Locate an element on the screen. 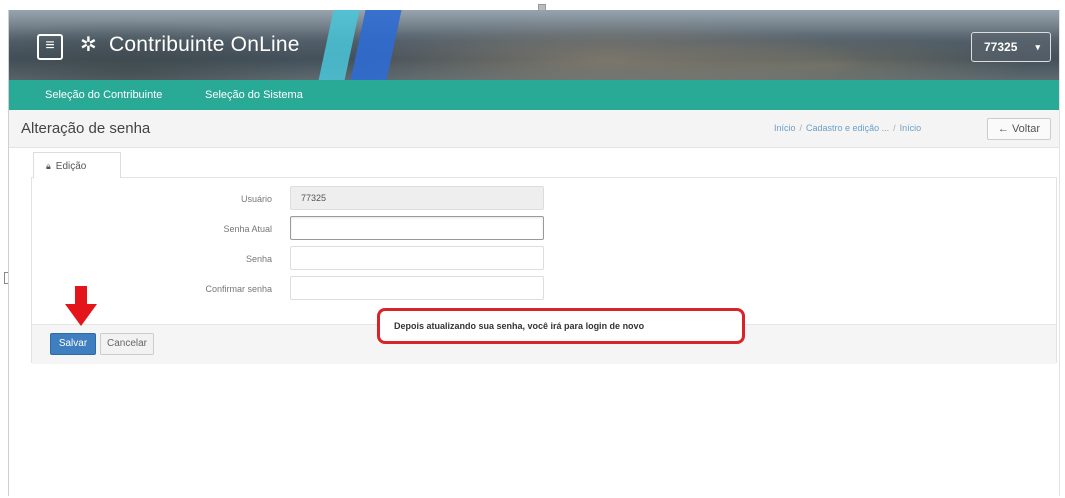 The height and width of the screenshot is (498, 1065). hamburger-icon: ≡ is located at coordinates (50, 47).